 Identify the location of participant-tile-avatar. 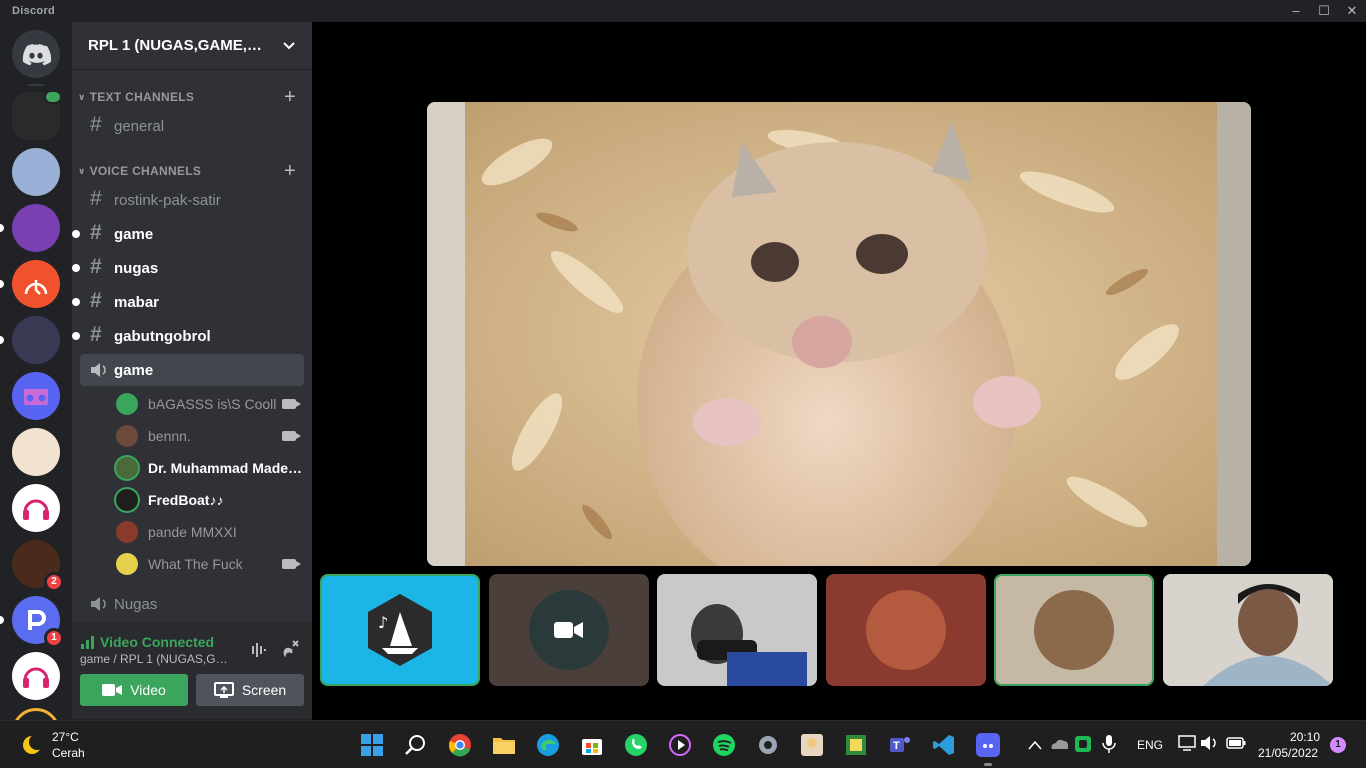
(906, 630).